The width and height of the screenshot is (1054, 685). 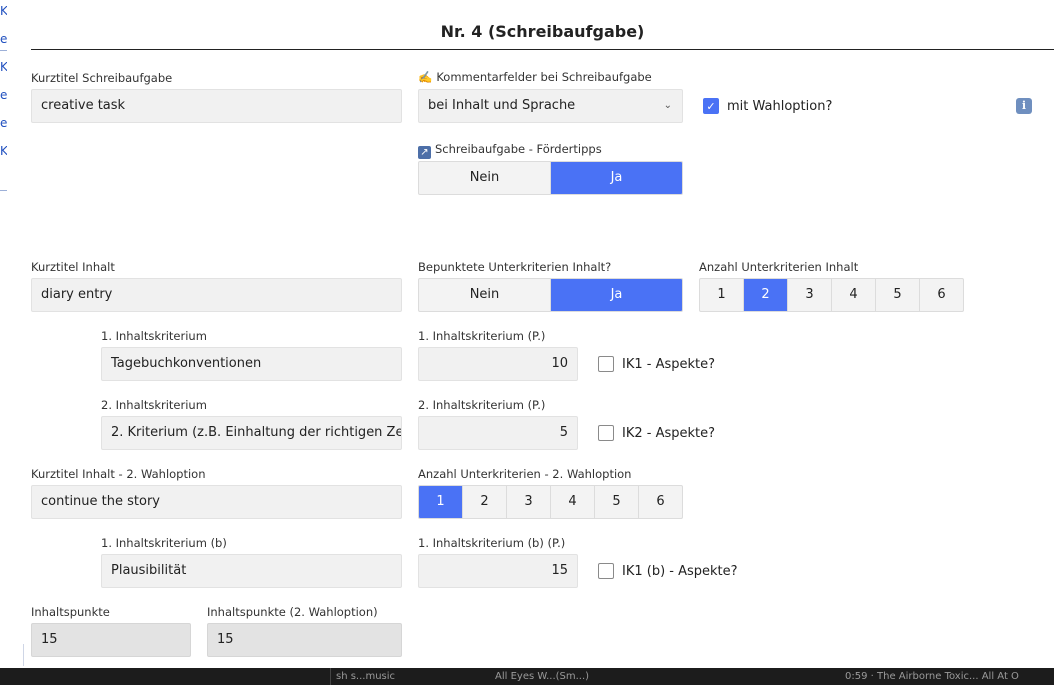 What do you see at coordinates (485, 295) in the screenshot?
I see `bepunktete-nein-button: Nein` at bounding box center [485, 295].